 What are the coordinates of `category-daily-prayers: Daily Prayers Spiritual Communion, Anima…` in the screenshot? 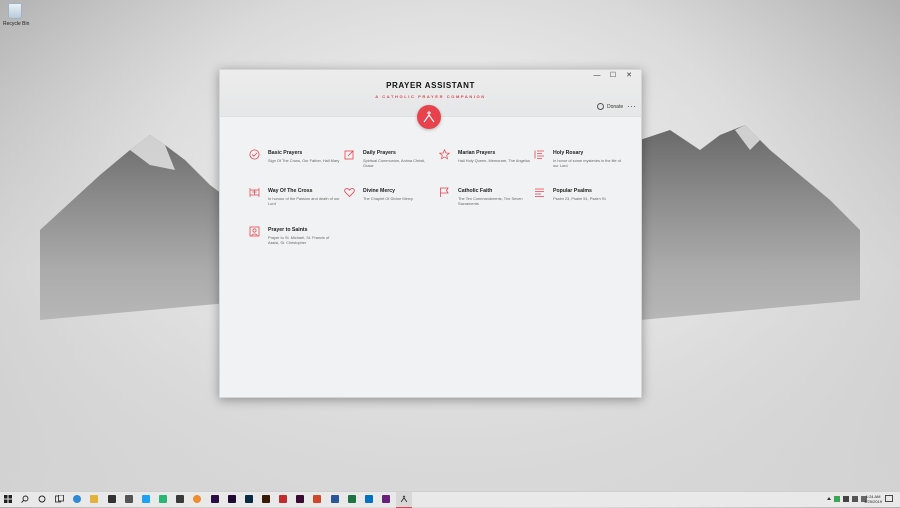 It's located at (391, 164).